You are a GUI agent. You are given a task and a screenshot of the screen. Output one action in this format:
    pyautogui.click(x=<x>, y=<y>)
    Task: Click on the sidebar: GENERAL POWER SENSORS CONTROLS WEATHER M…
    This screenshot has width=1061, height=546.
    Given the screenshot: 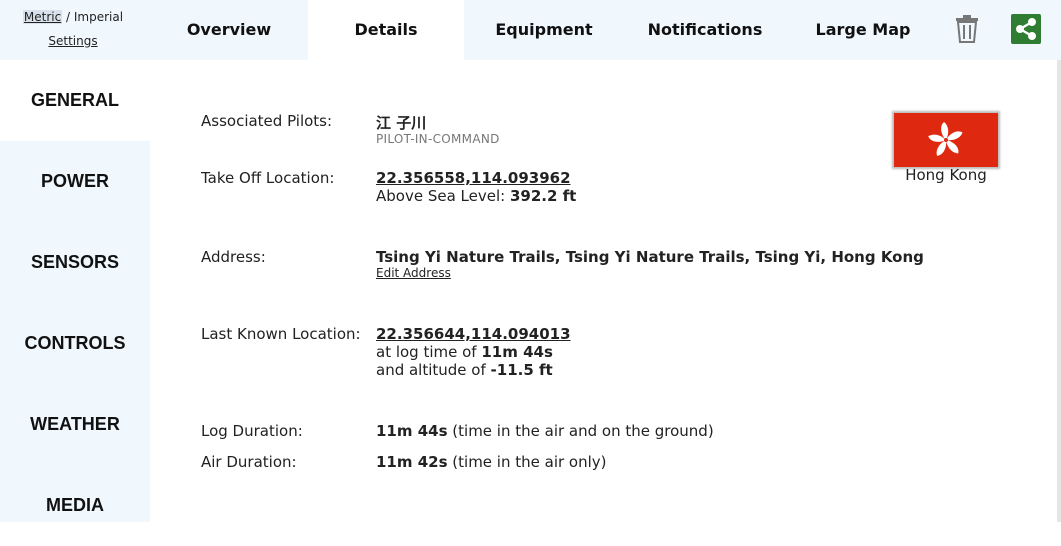 What is the action you would take?
    pyautogui.click(x=75, y=291)
    